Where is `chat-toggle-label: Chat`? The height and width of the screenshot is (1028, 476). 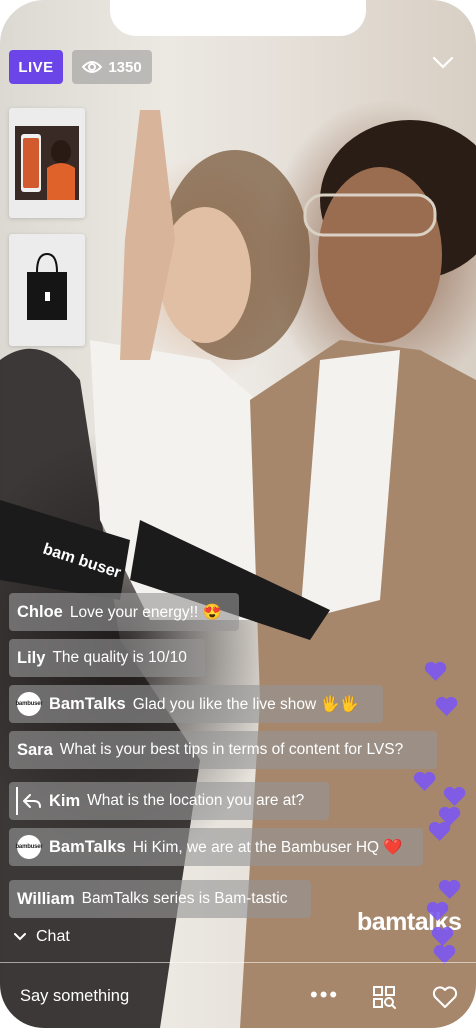
chat-toggle-label: Chat is located at coordinates (53, 936).